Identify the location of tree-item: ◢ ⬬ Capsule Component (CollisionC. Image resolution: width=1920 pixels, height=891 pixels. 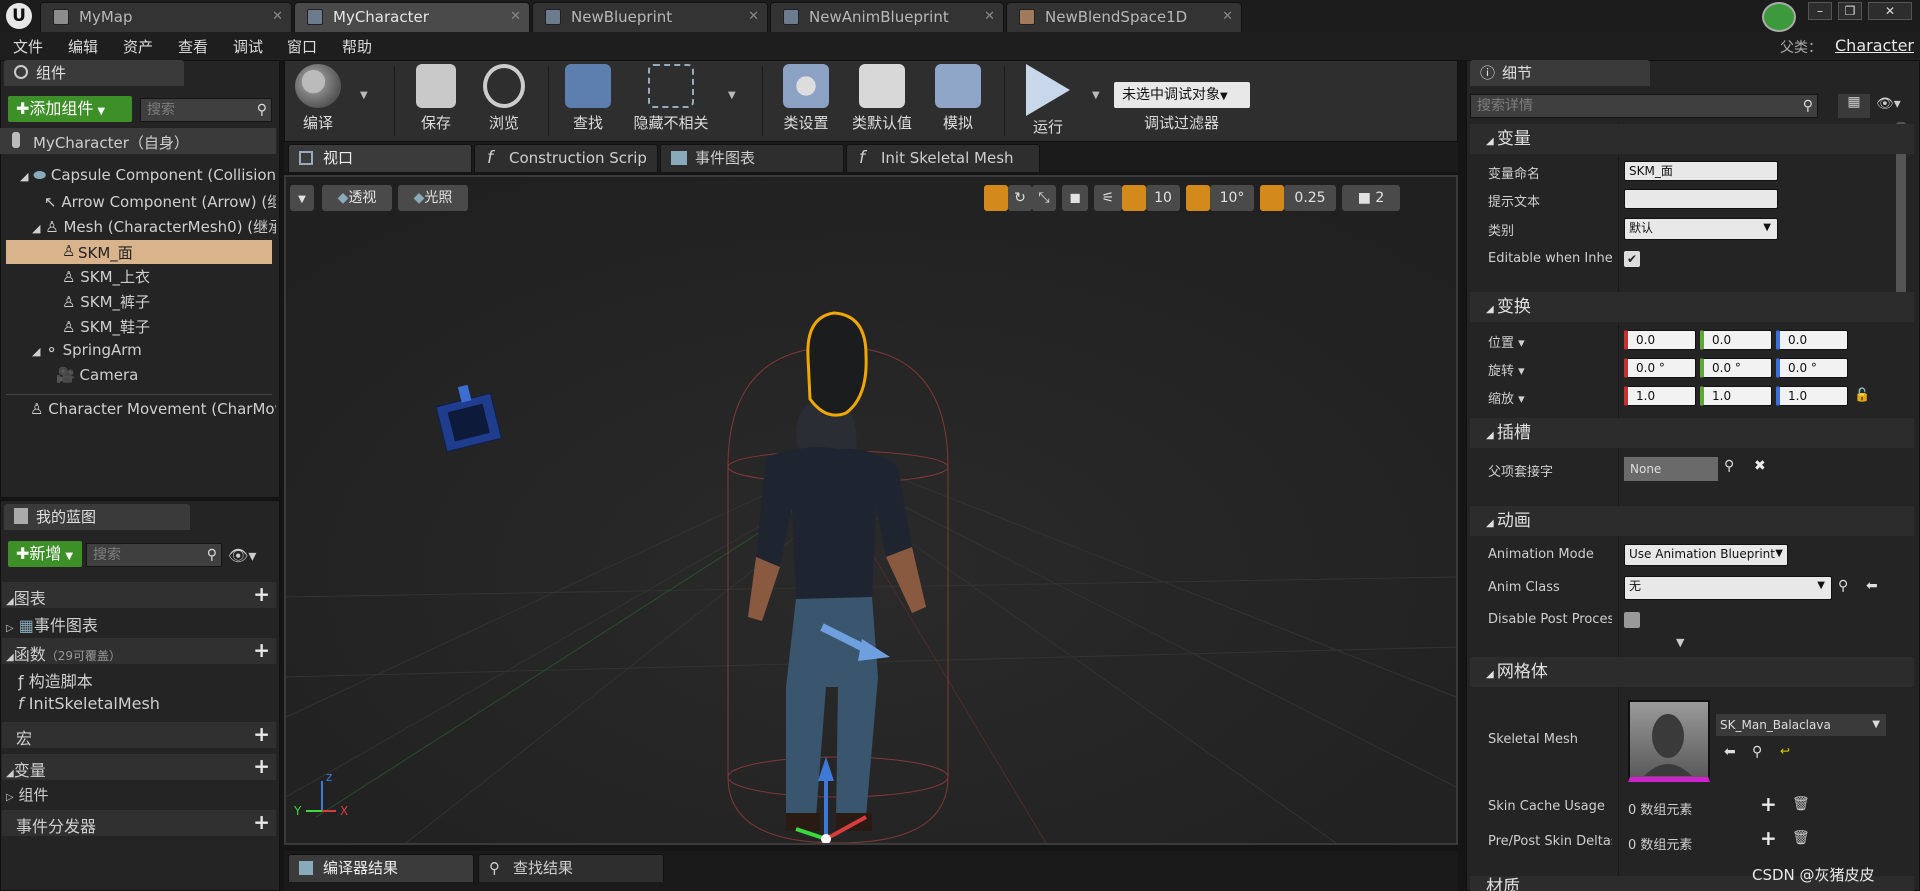
(148, 175).